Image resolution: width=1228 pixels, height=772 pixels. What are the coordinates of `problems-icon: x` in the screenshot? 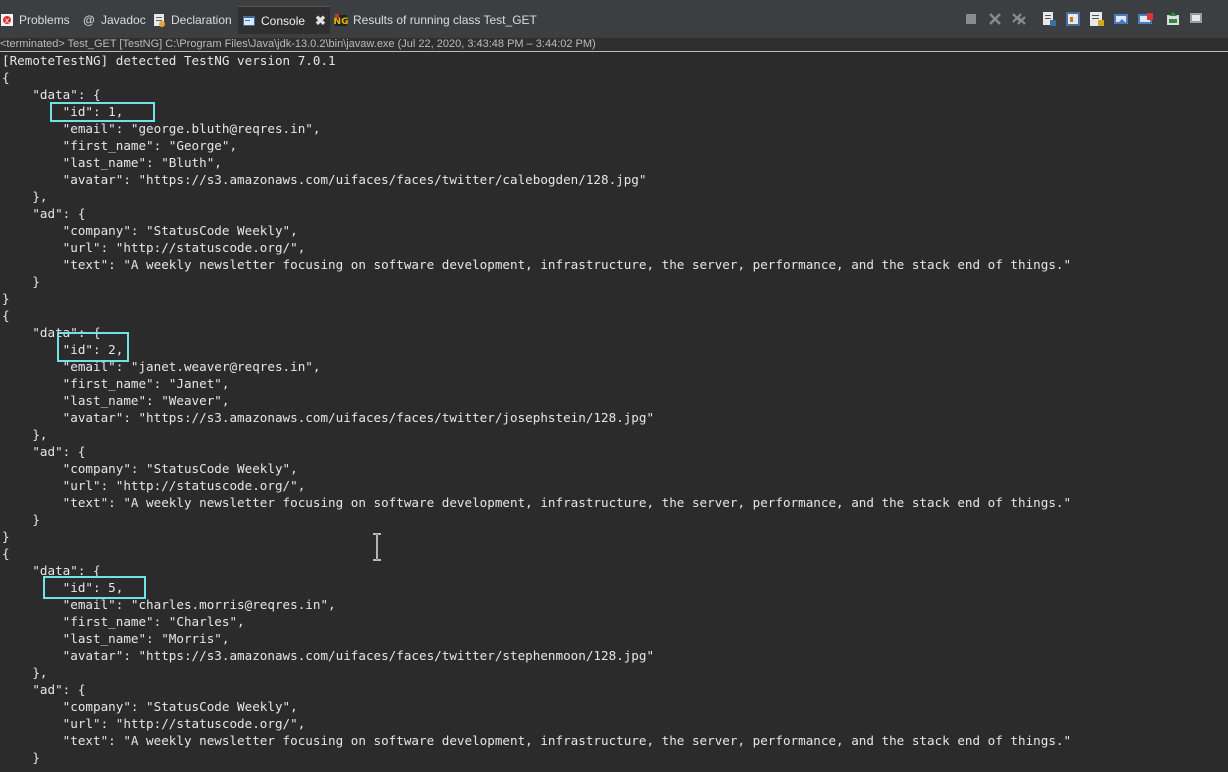 It's located at (7, 20).